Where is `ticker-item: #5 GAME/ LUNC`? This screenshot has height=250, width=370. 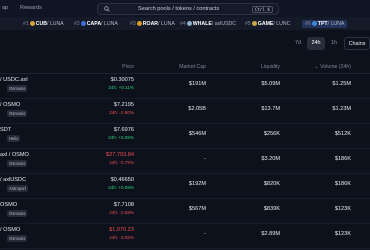
ticker-item: #5 GAME/ LUNC is located at coordinates (267, 24).